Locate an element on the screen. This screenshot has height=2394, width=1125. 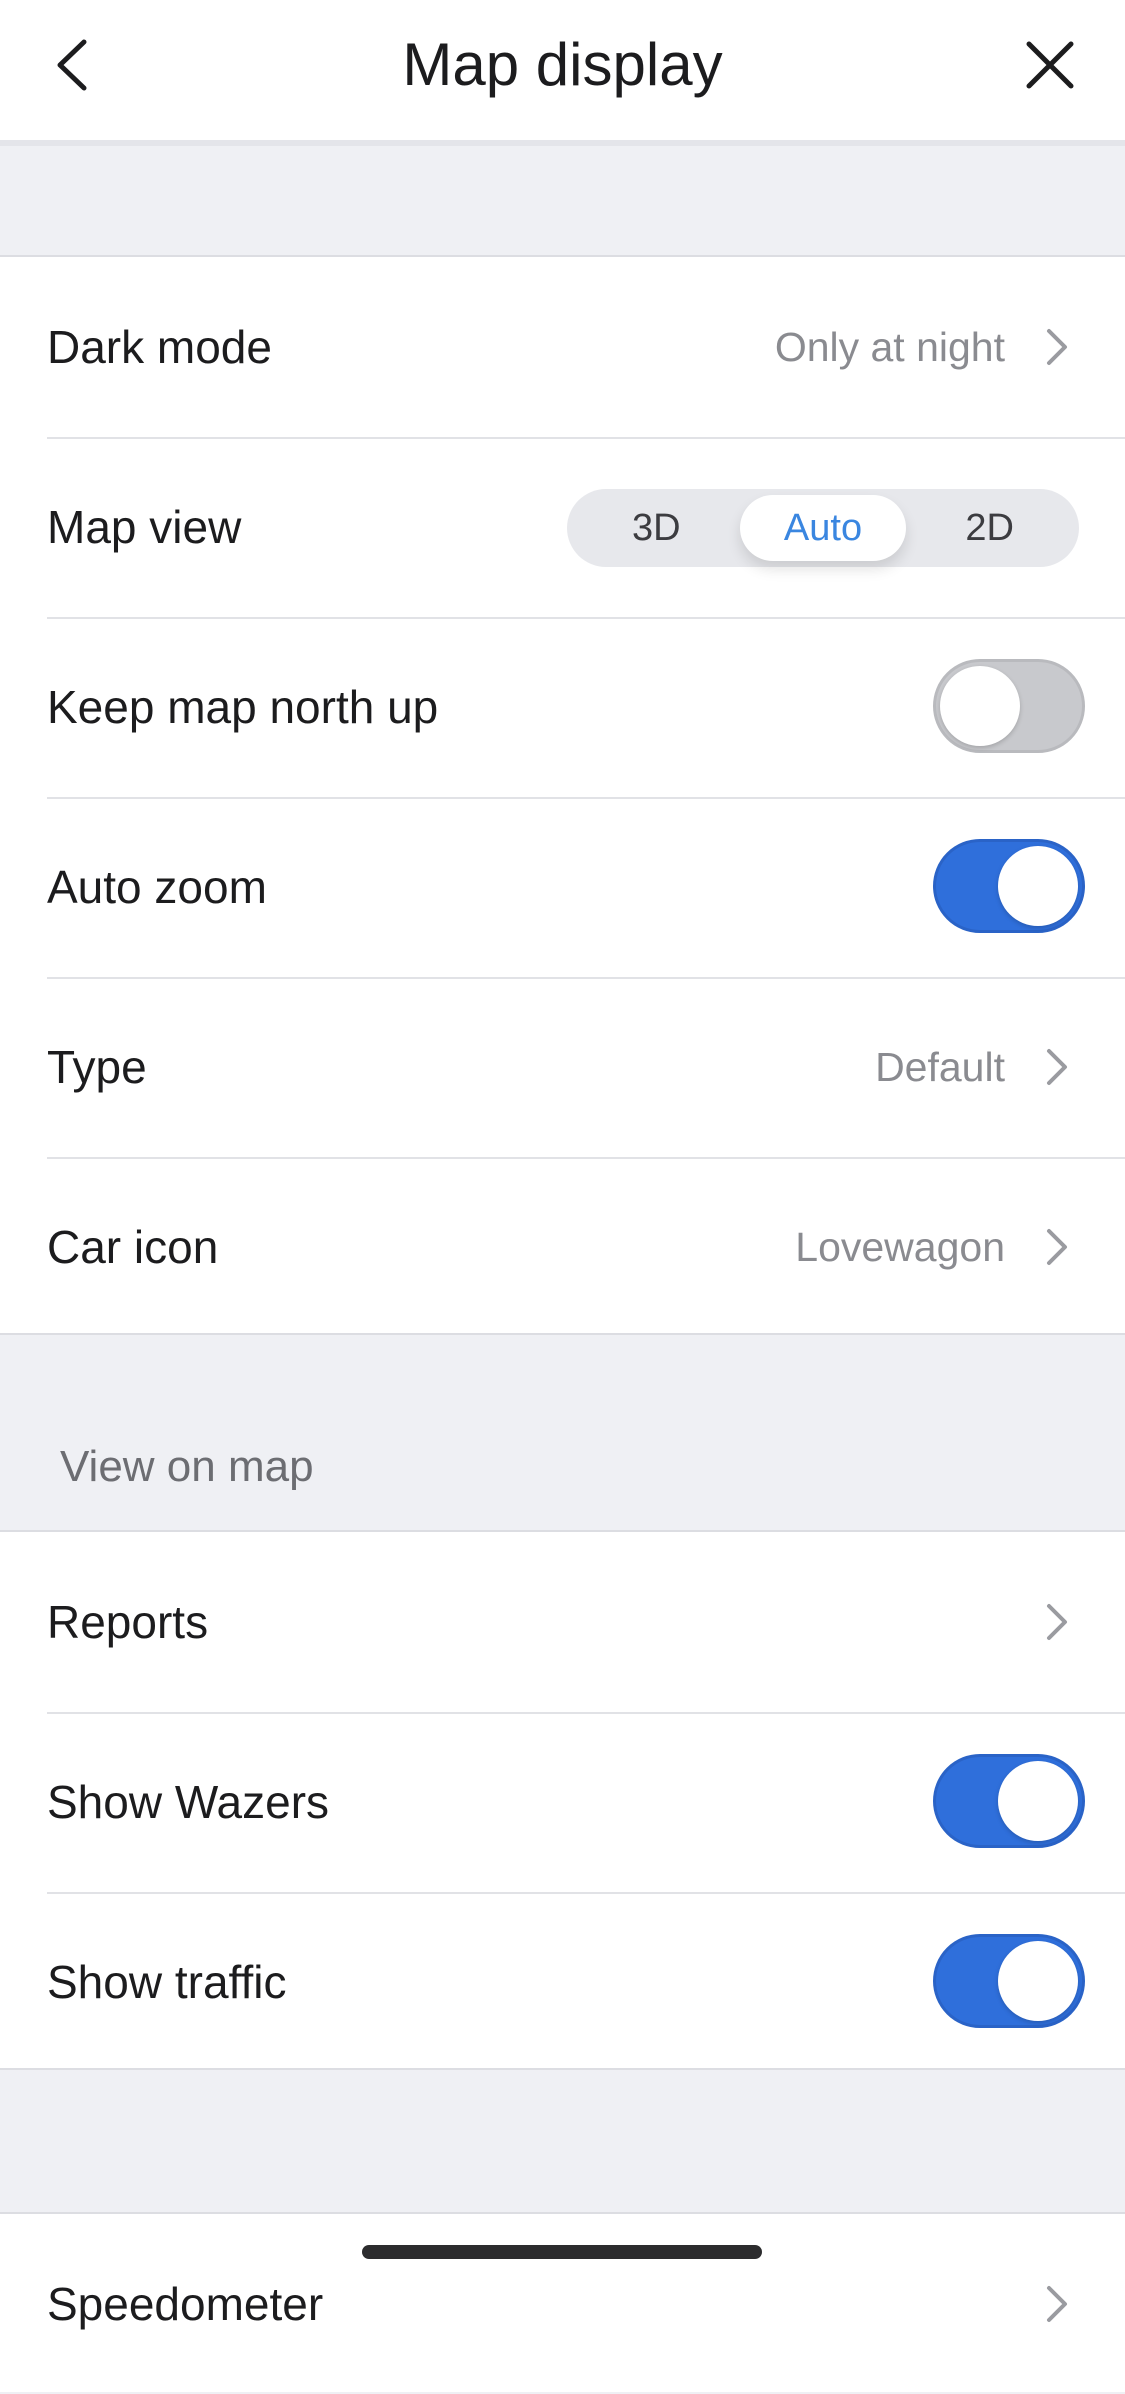
auto-zoom-toggle is located at coordinates (1009, 886).